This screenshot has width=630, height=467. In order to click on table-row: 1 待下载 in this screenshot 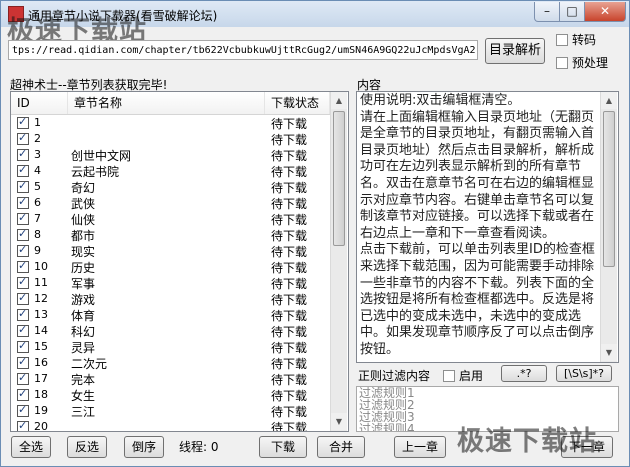, I will do `click(170, 123)`.